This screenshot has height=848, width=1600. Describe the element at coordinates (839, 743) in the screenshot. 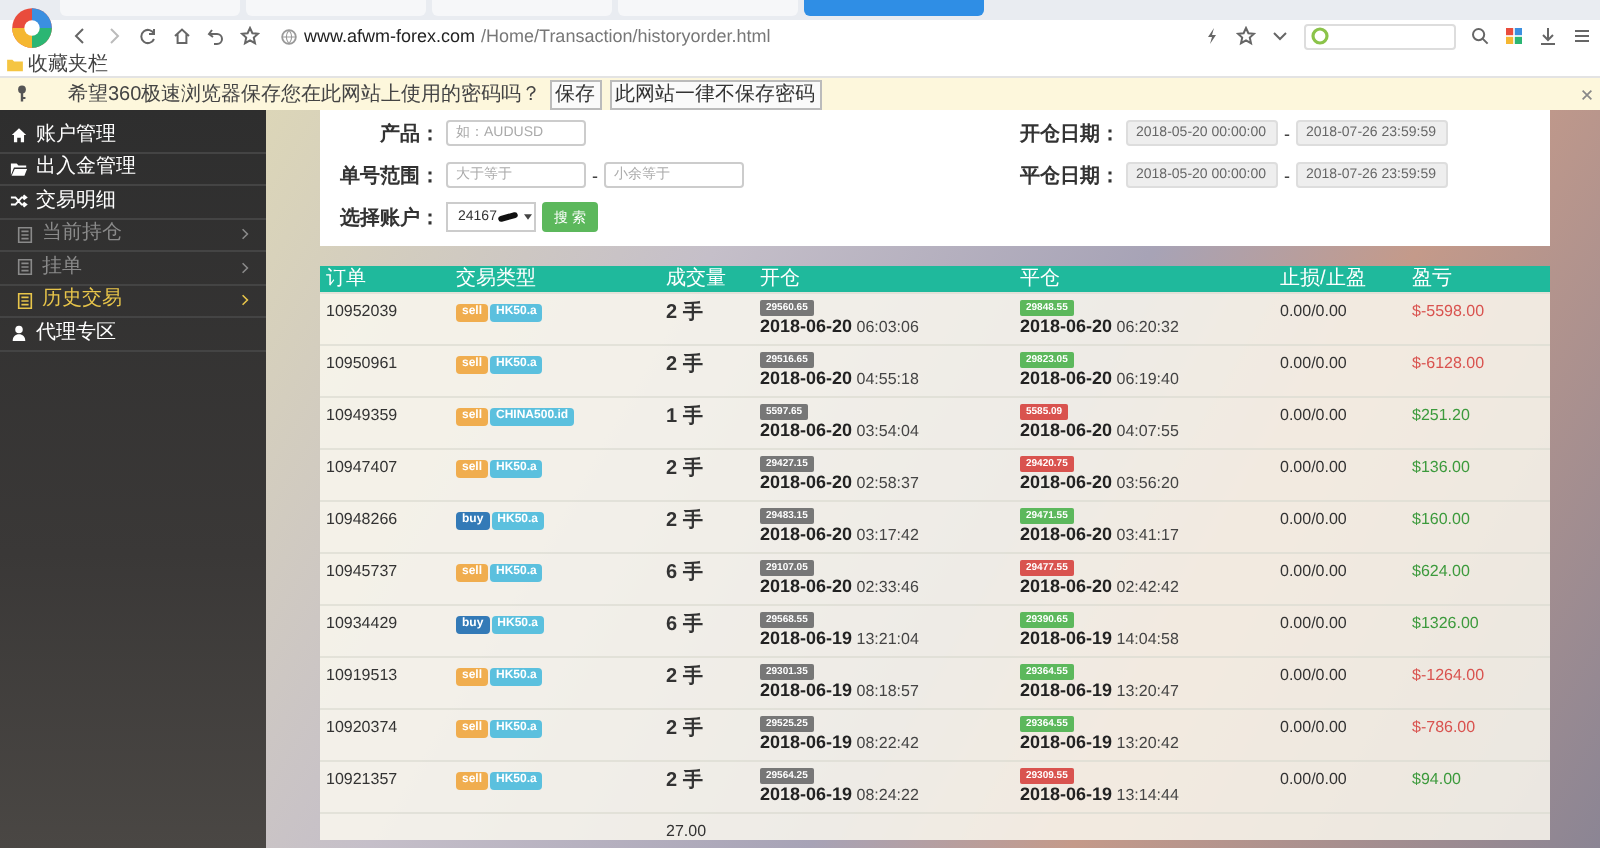

I see `datetime-text: 2018-06-19 08:22:42` at that location.